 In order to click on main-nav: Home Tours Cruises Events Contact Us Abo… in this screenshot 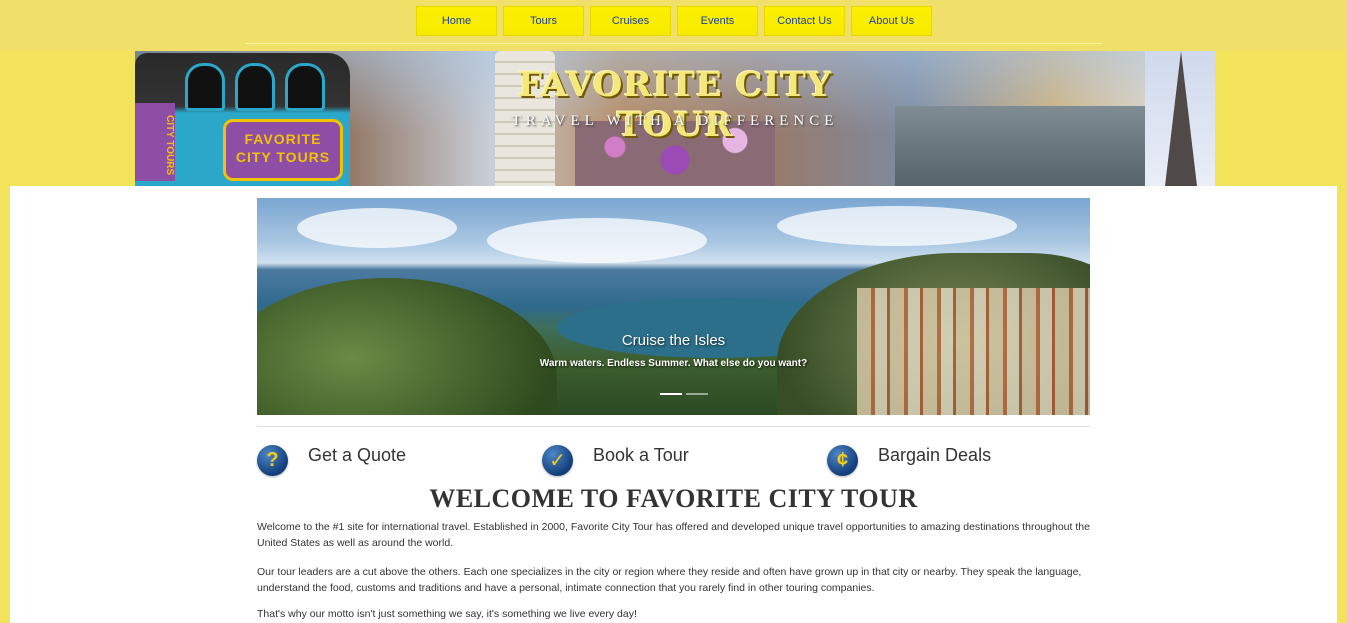, I will do `click(674, 21)`.